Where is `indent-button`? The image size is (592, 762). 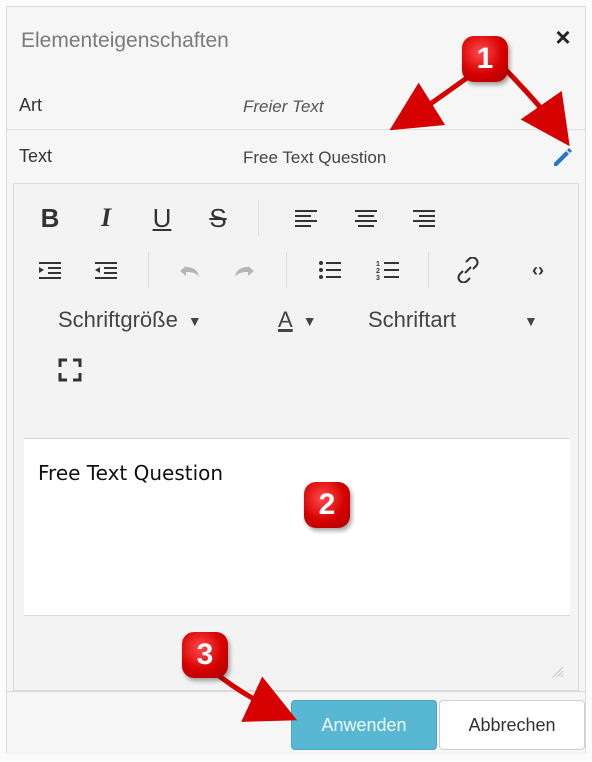 indent-button is located at coordinates (50, 270).